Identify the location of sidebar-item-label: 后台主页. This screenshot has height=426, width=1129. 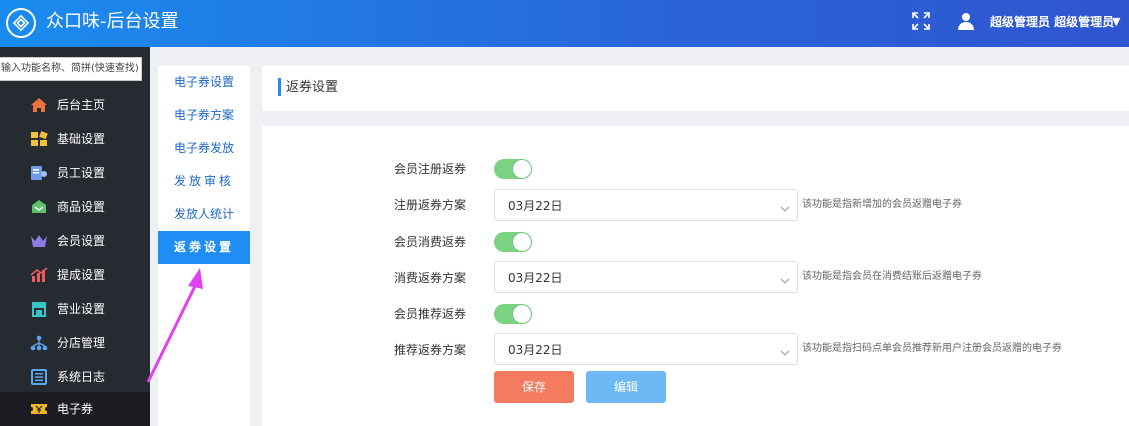
(81, 105).